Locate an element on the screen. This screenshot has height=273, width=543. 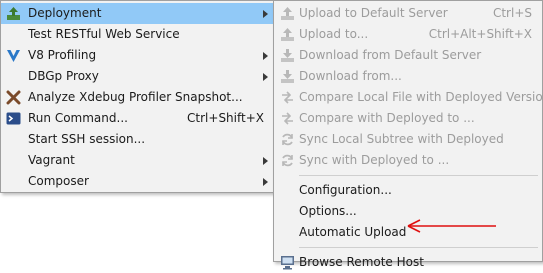
remote-host-icon is located at coordinates (287, 262).